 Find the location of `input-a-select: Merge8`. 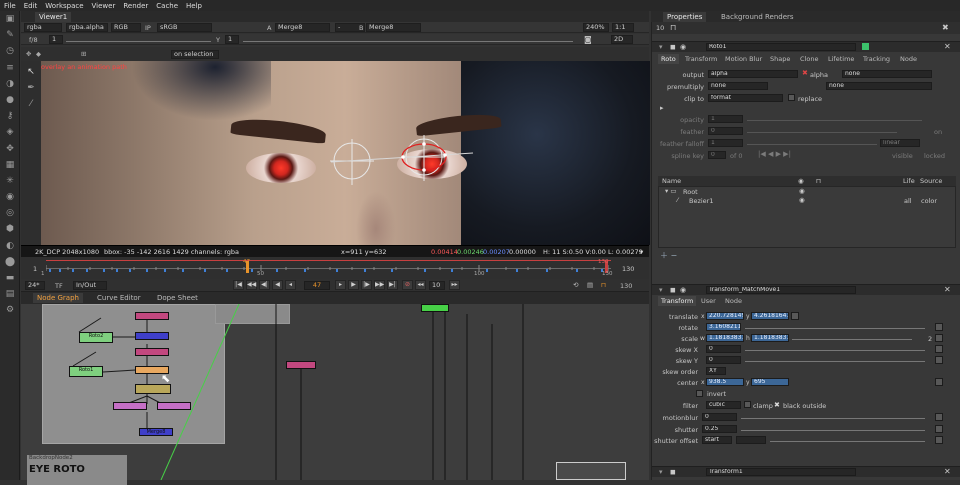

input-a-select: Merge8 is located at coordinates (302, 27).